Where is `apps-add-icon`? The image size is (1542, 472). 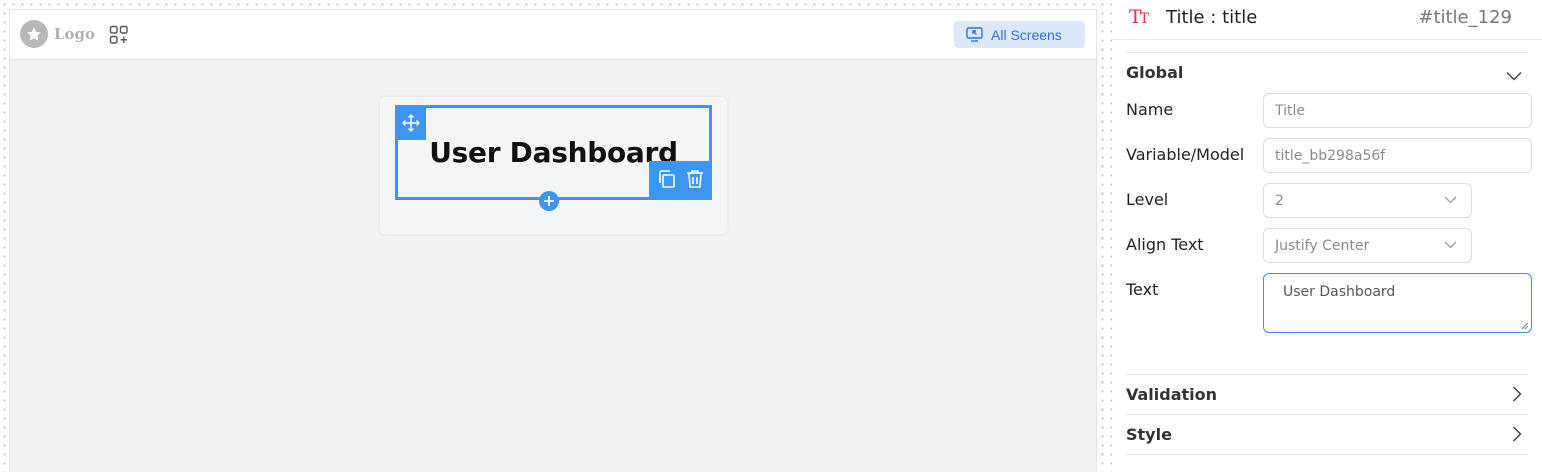
apps-add-icon is located at coordinates (119, 35).